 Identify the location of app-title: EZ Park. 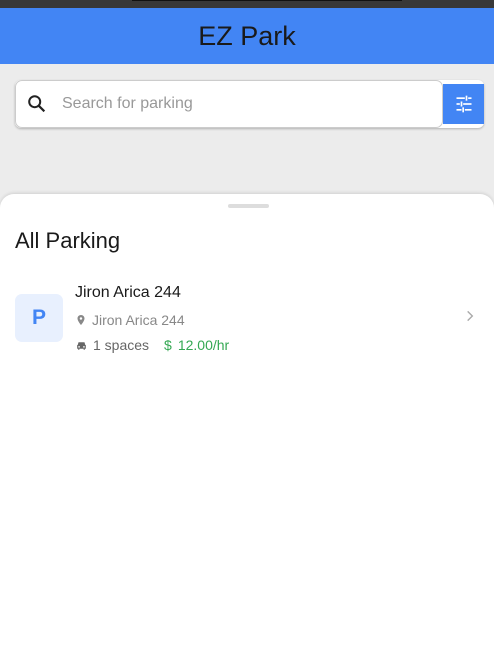
(247, 35).